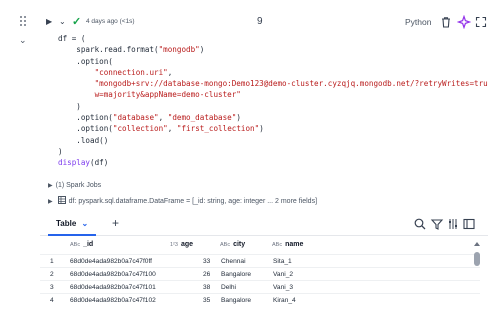 This screenshot has height=312, width=488. Describe the element at coordinates (418, 22) in the screenshot. I see `language-selector: Python` at that location.